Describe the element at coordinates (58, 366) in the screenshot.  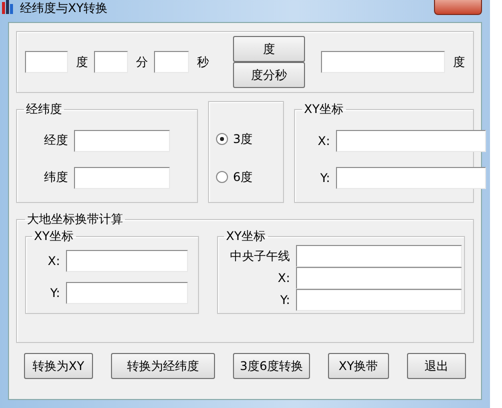
I see `action-button: 转换为XY` at that location.